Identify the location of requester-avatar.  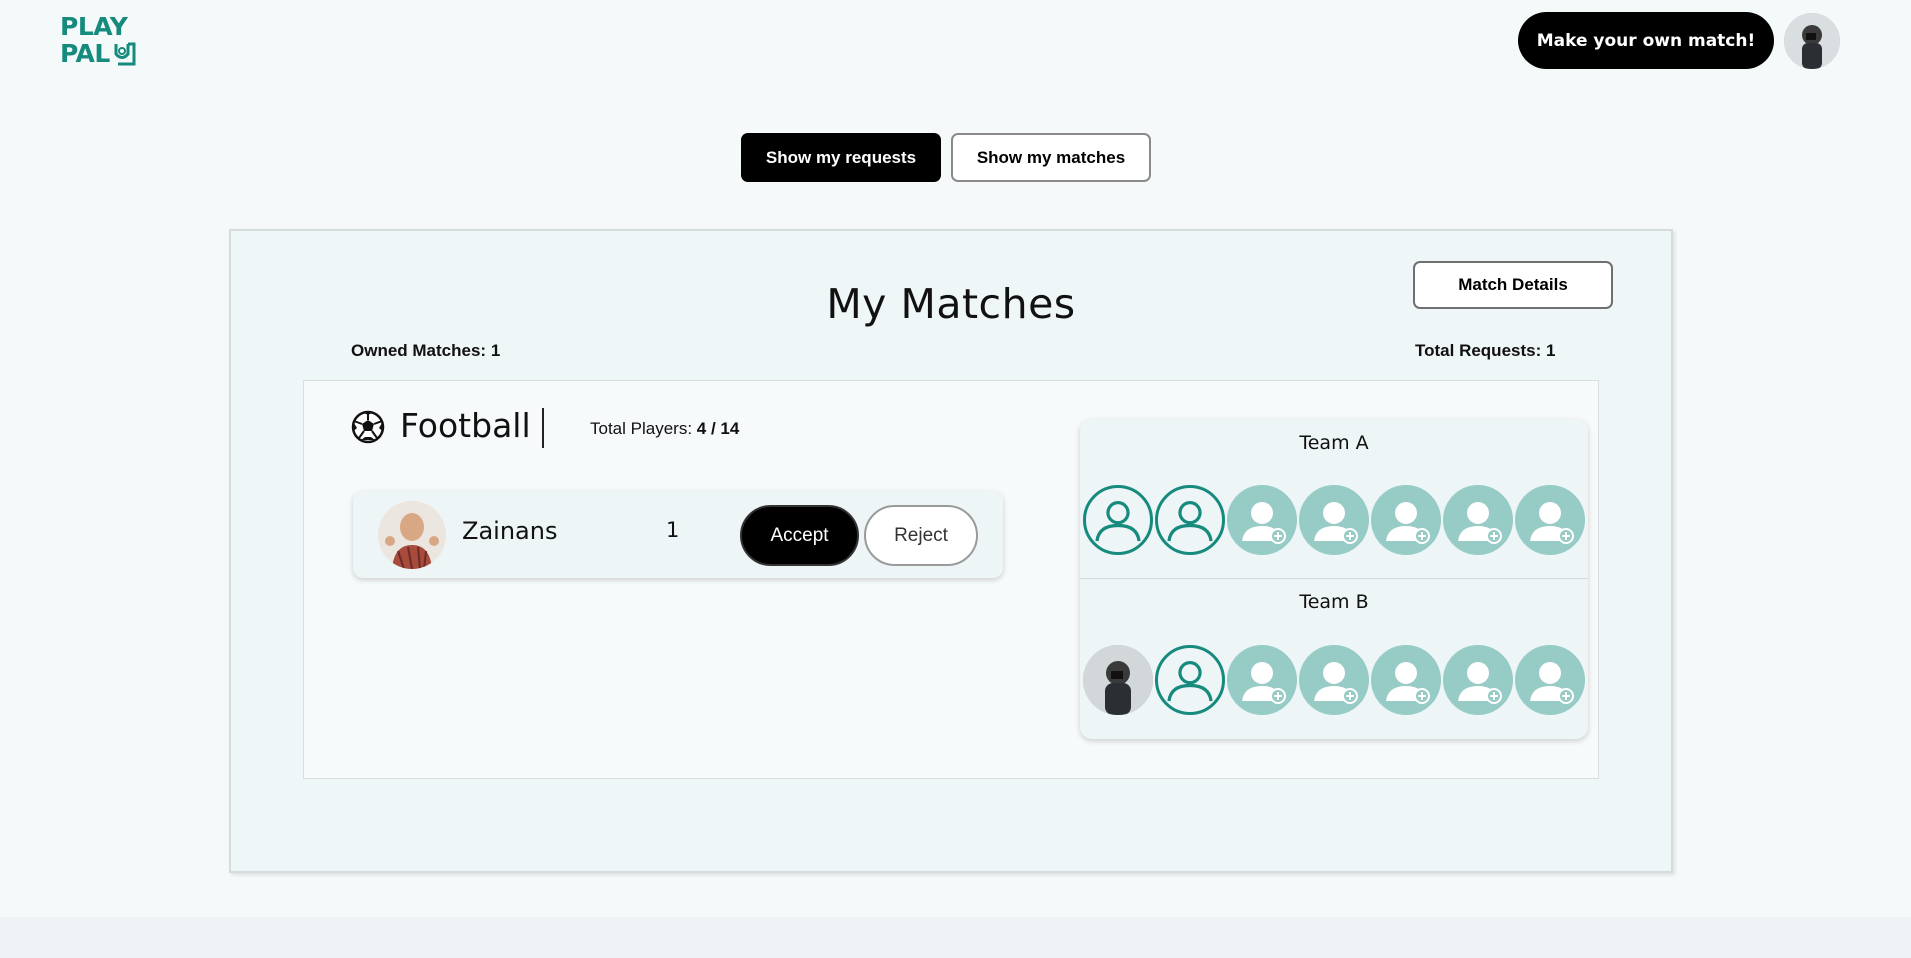
(412, 535).